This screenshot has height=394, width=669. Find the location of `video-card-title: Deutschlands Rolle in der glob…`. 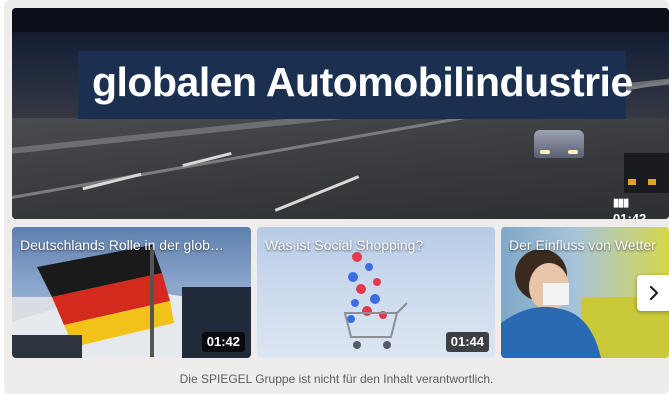

video-card-title: Deutschlands Rolle in der glob… is located at coordinates (122, 245).